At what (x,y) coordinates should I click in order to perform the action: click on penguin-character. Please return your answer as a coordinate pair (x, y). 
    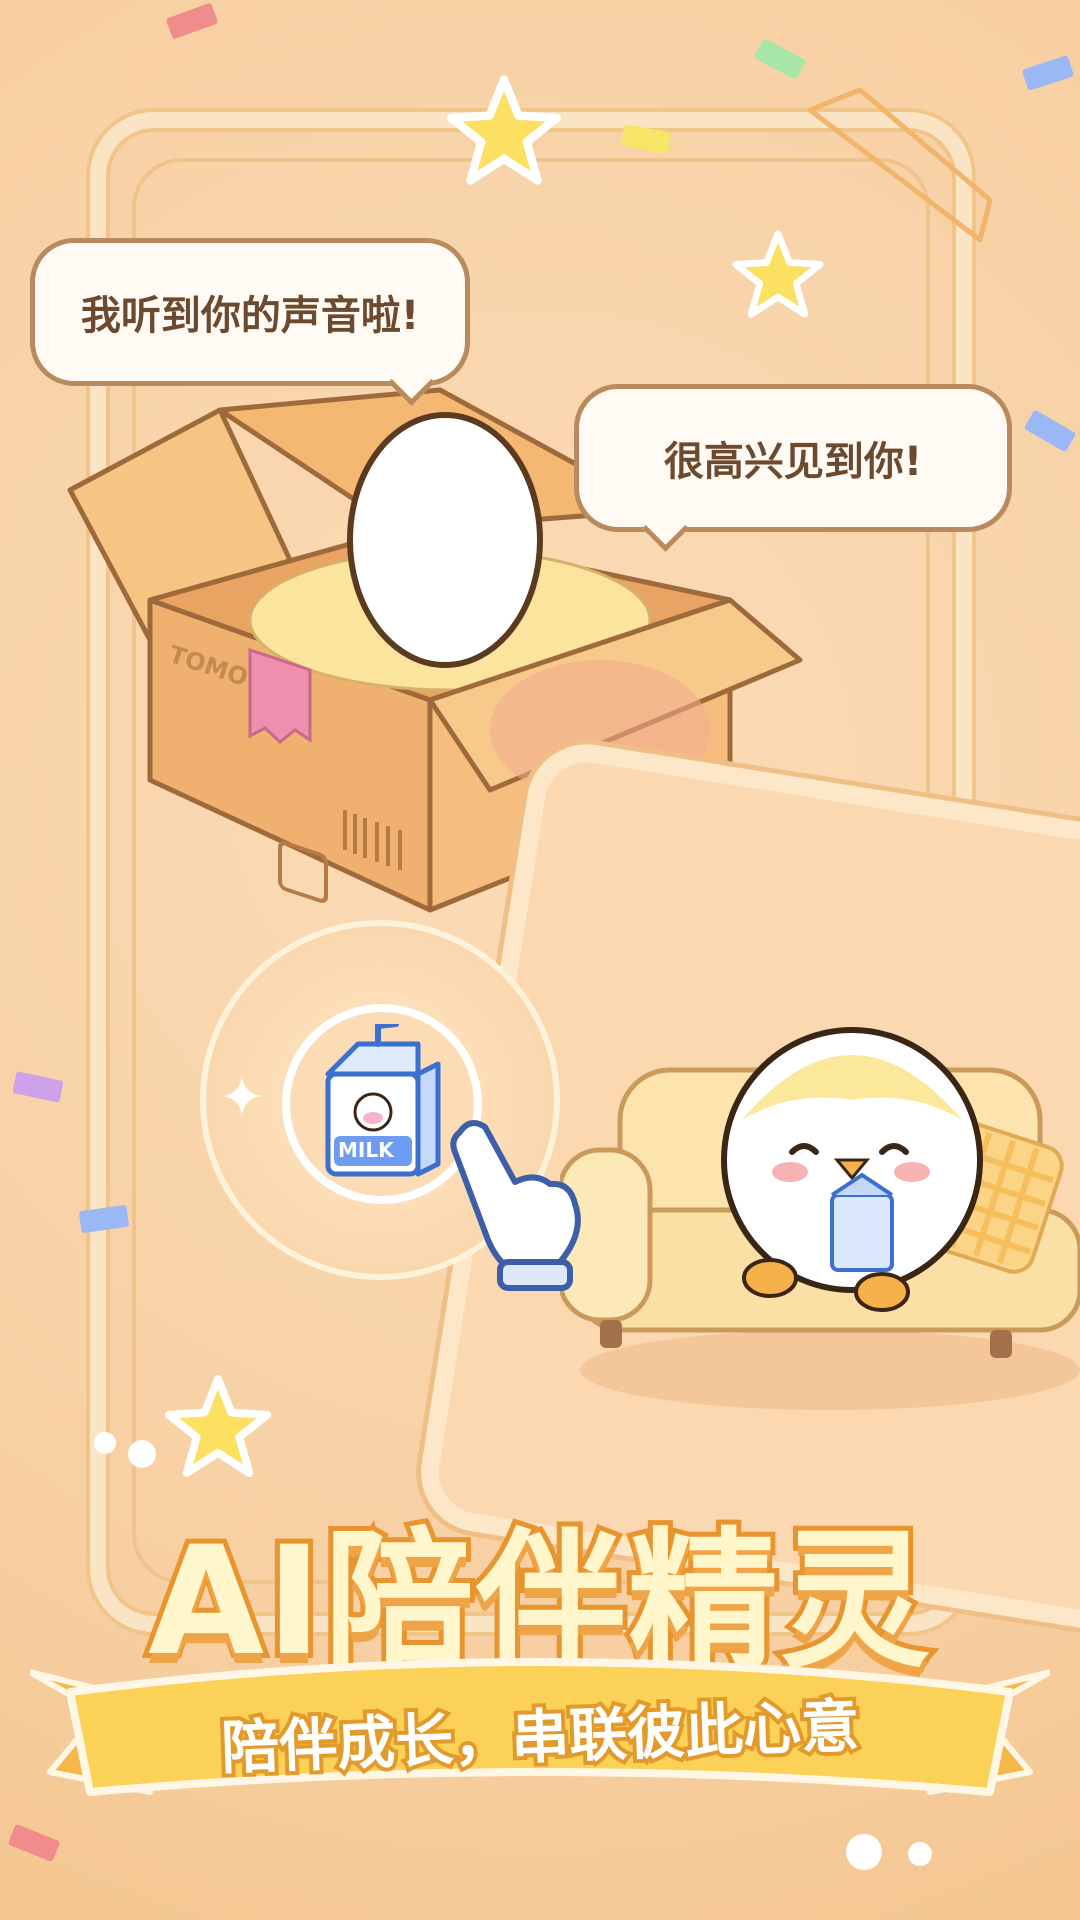
    Looking at the image, I should click on (852, 1169).